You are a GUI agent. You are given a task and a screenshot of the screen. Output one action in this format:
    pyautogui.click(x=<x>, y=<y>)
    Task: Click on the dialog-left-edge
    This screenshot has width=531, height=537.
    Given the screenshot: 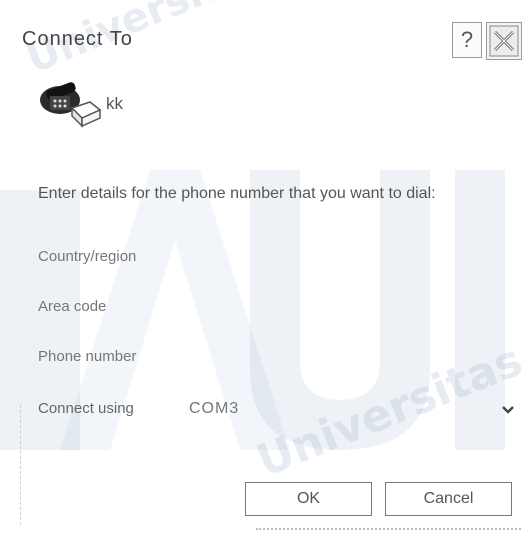 What is the action you would take?
    pyautogui.click(x=20, y=465)
    